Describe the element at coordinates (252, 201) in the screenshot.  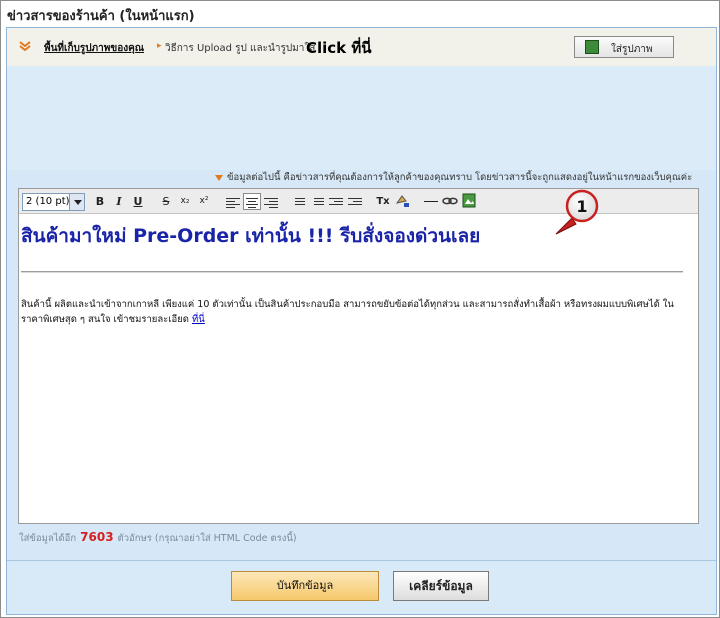
I see `align-center-icon` at that location.